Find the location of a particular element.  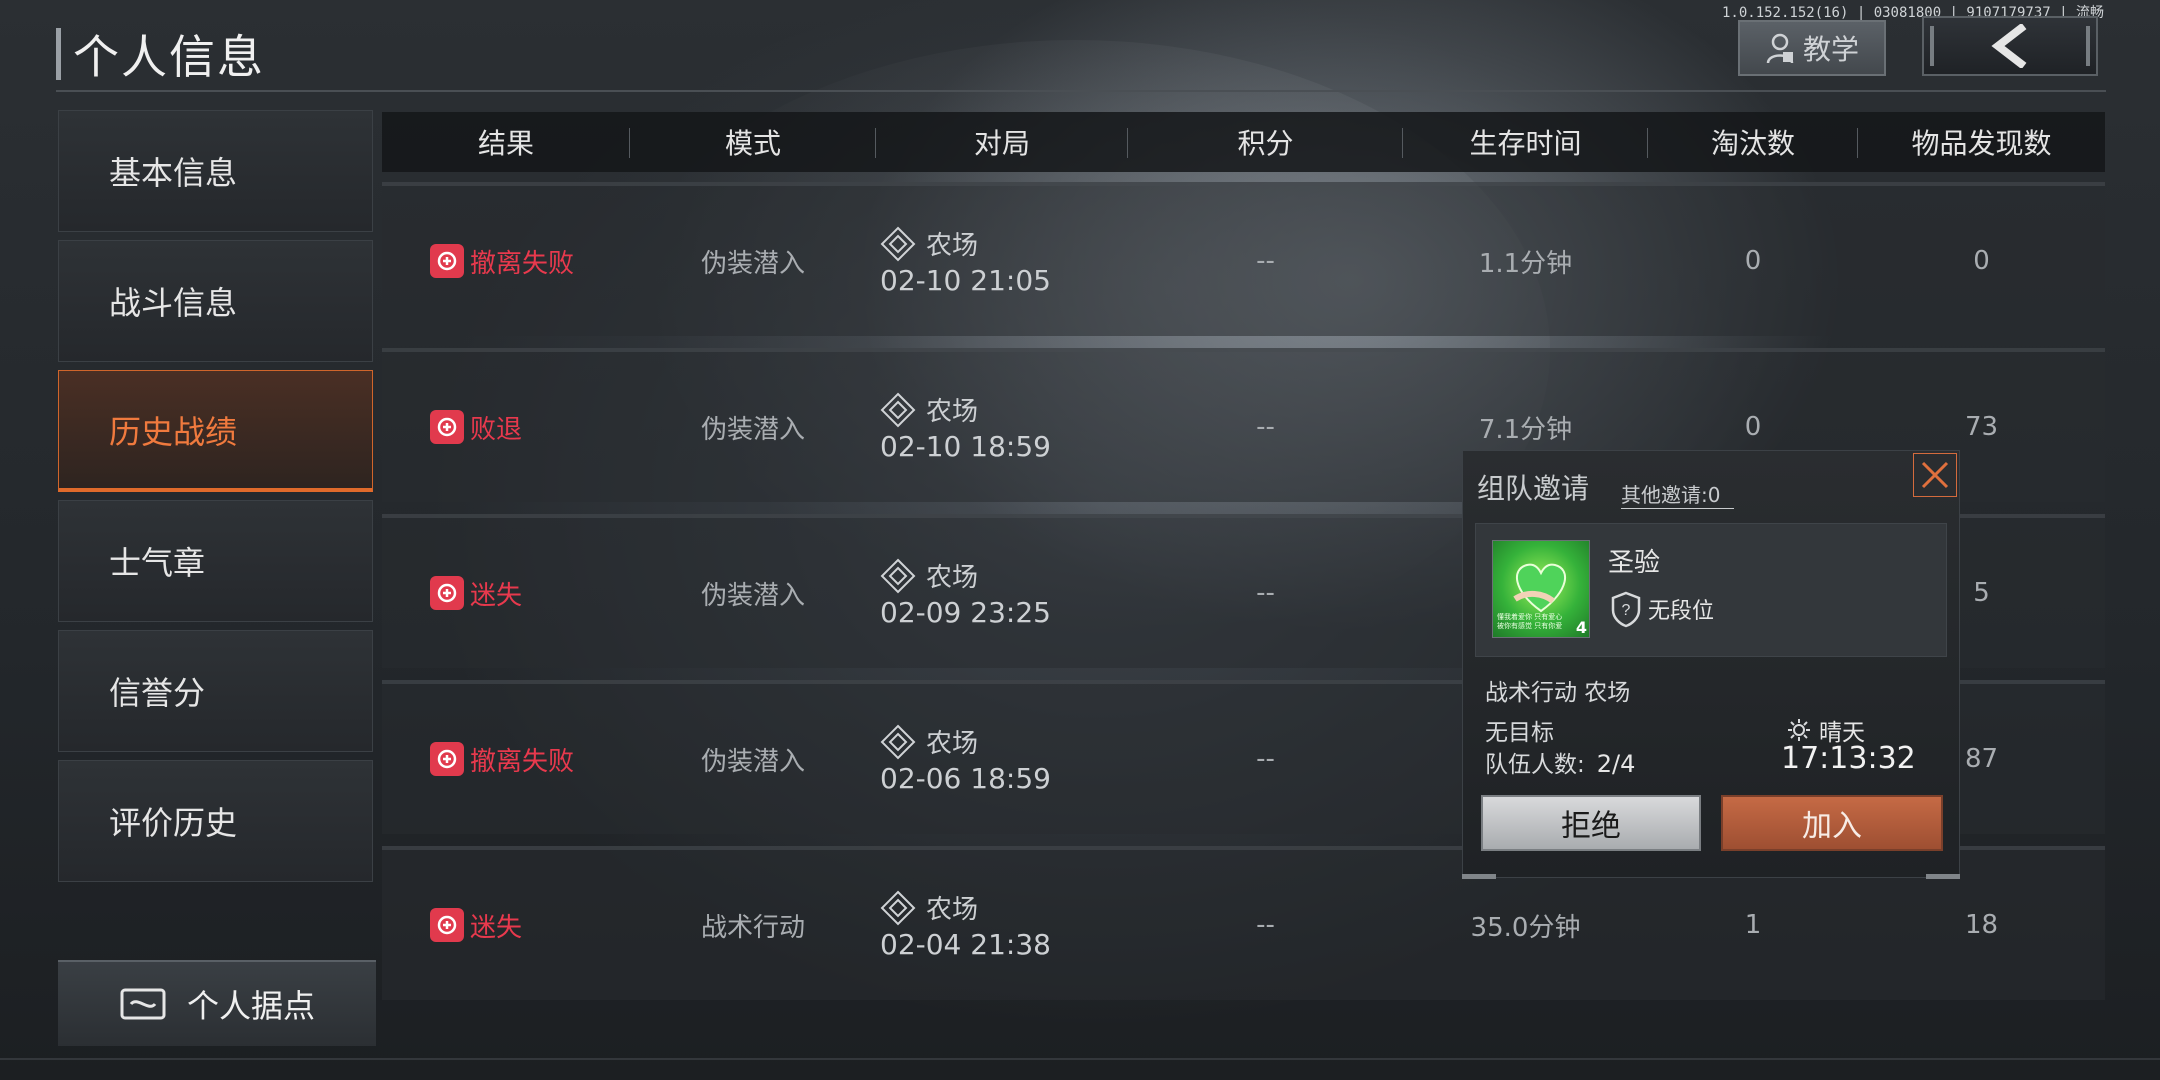

refuse-button: 拒绝 is located at coordinates (1591, 823).